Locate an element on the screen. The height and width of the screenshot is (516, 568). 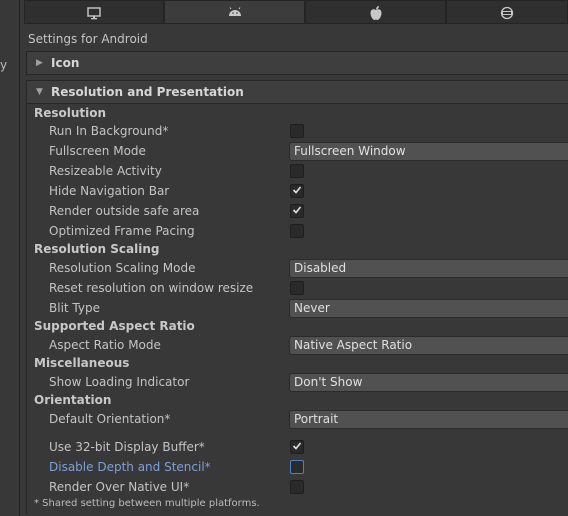
fullscreen-mode-label: Fullscreen Mode is located at coordinates (97, 151).